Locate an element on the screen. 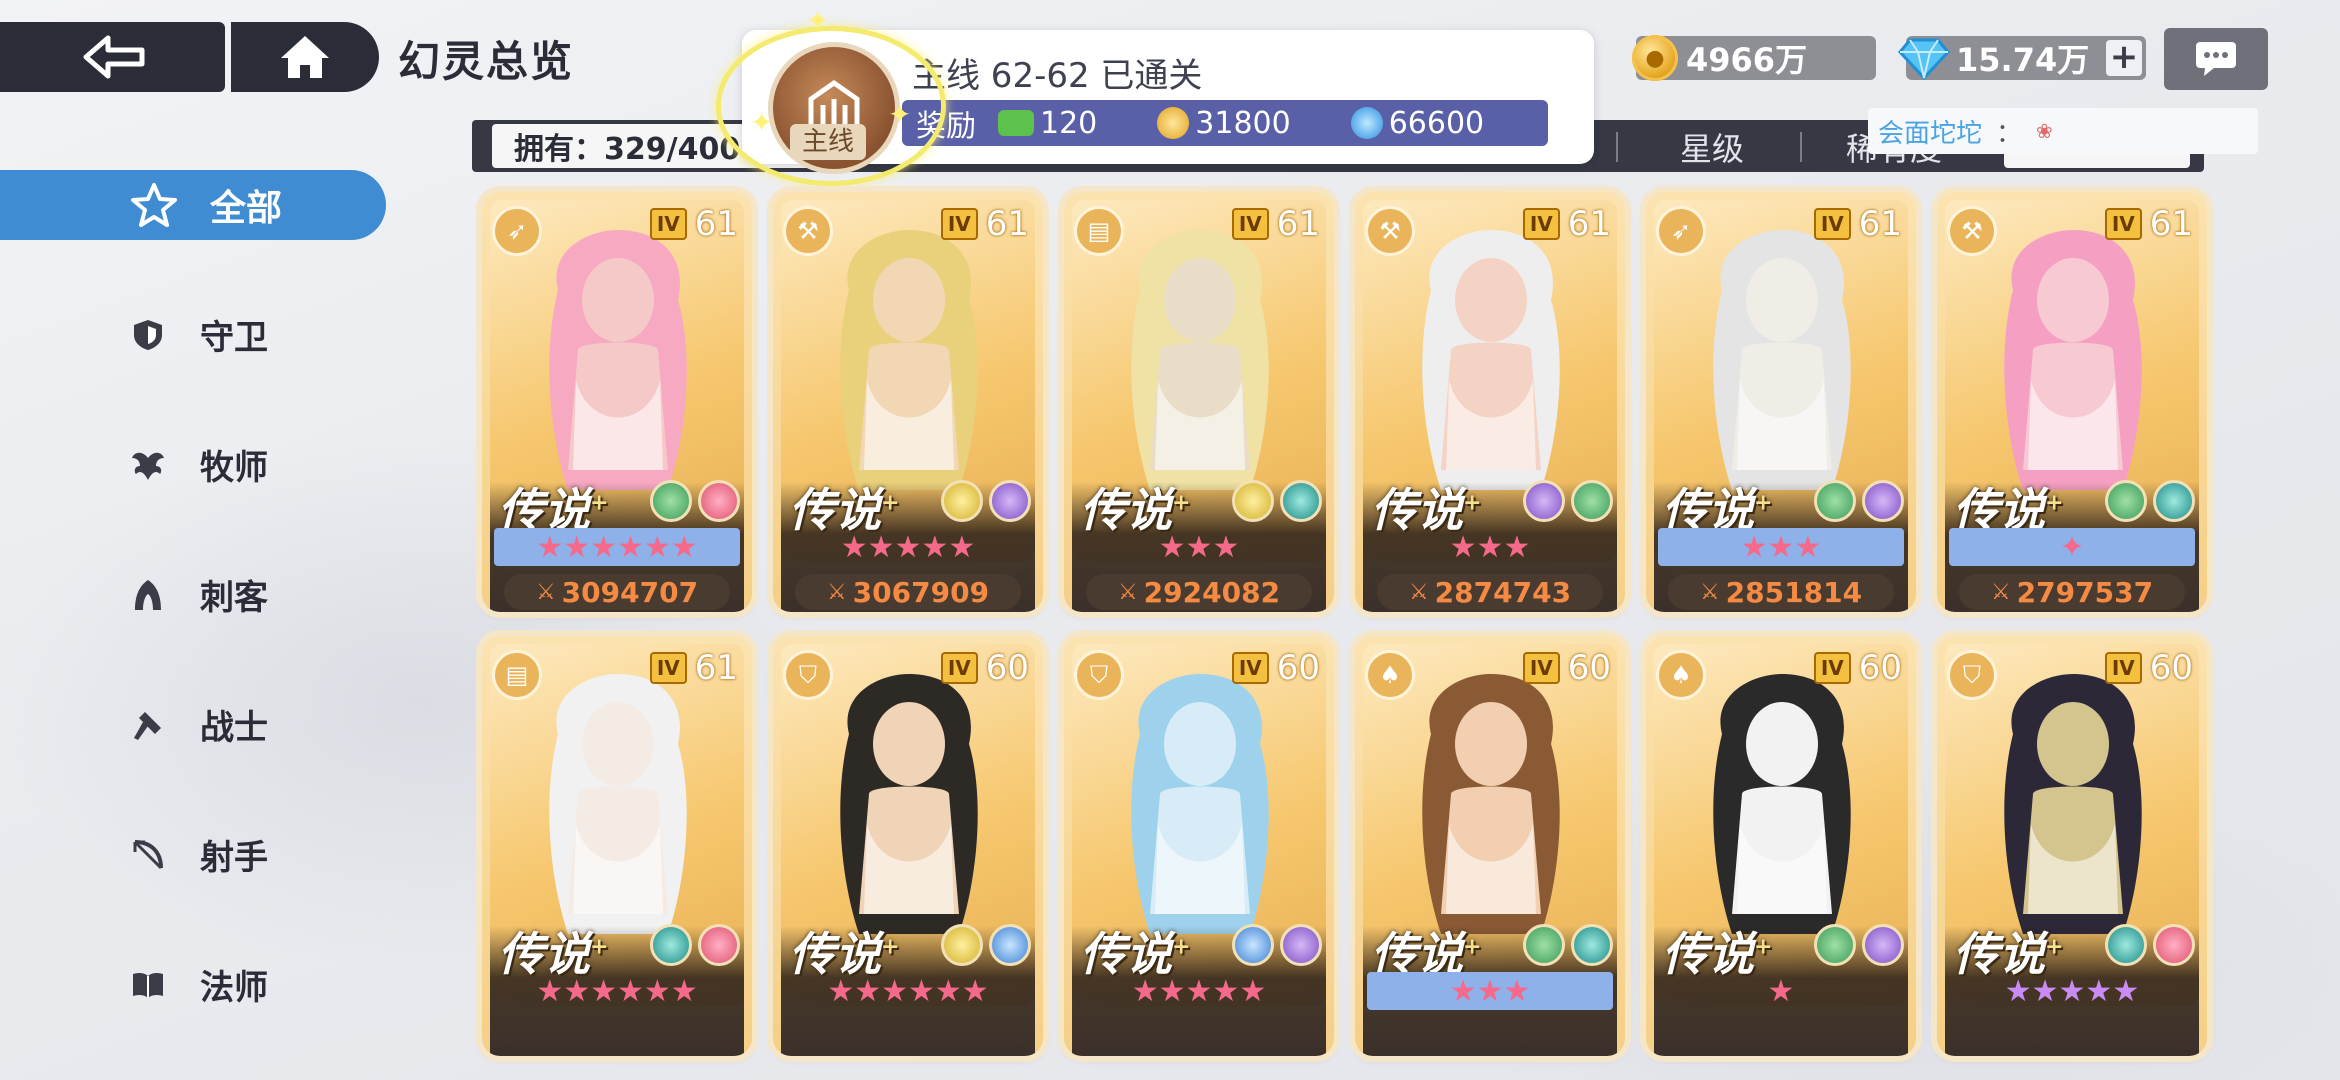 Image resolution: width=2340 pixels, height=1080 pixels. hero-card: ♠ IV 60 传说+ ★ is located at coordinates (1781, 846).